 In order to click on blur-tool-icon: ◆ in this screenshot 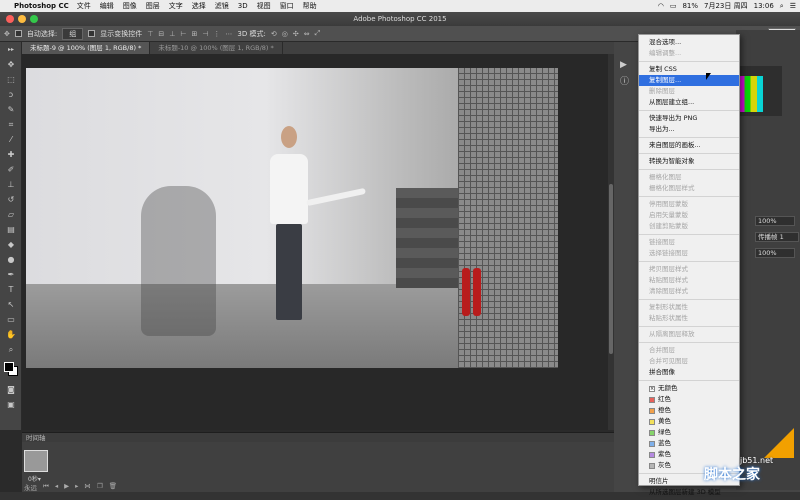, I will do `click(11, 244)`.